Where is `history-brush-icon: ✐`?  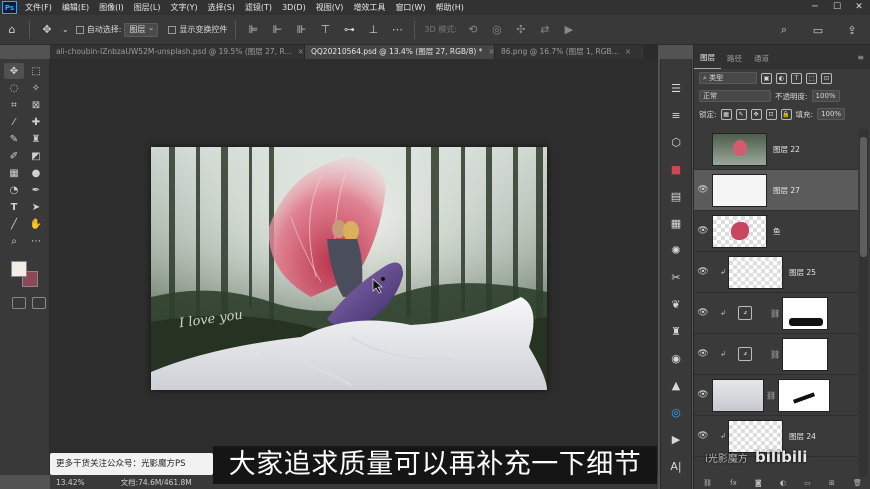
history-brush-icon: ✐ is located at coordinates (14, 156).